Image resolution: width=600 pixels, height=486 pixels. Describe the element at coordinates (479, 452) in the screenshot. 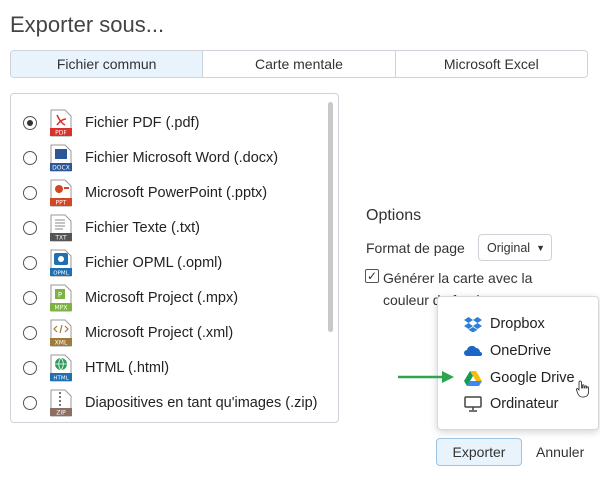

I see `export-button: Exporter` at that location.